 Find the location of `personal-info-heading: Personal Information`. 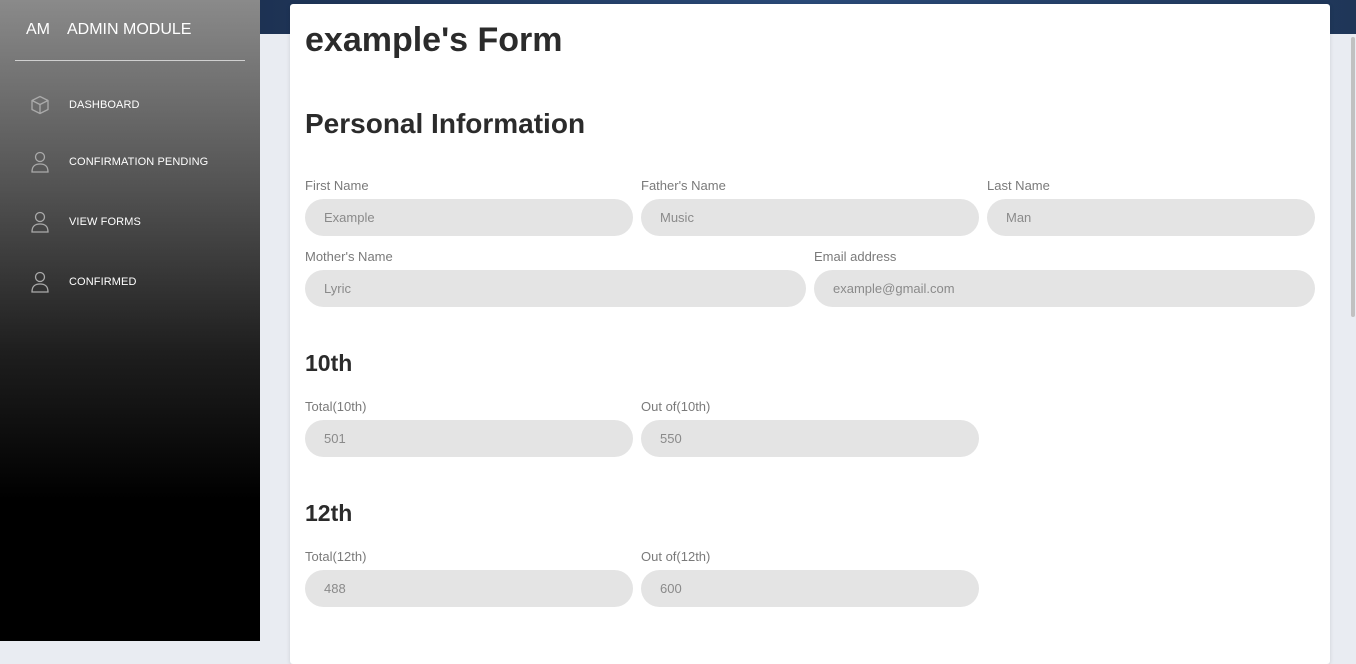

personal-info-heading: Personal Information is located at coordinates (445, 123).